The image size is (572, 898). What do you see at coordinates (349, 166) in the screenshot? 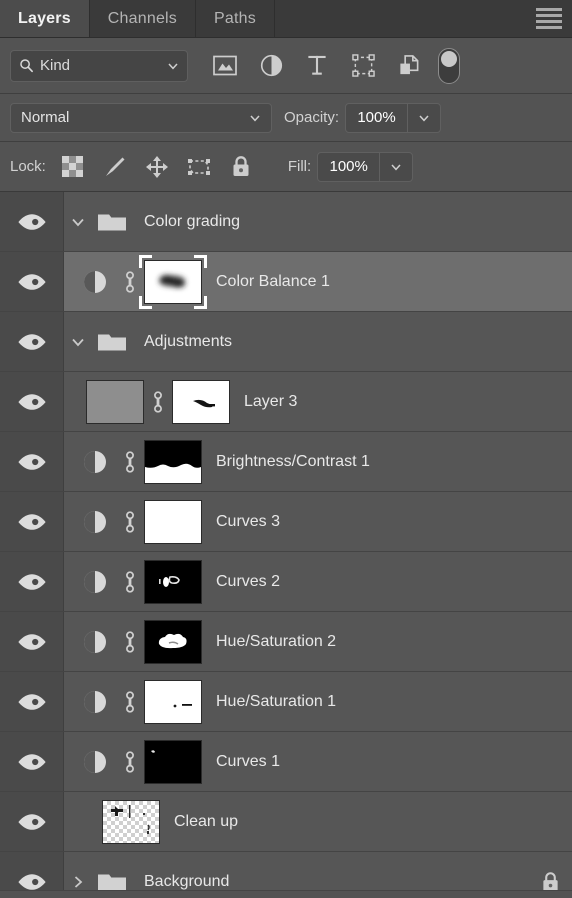
I see `fill-value: 100%` at bounding box center [349, 166].